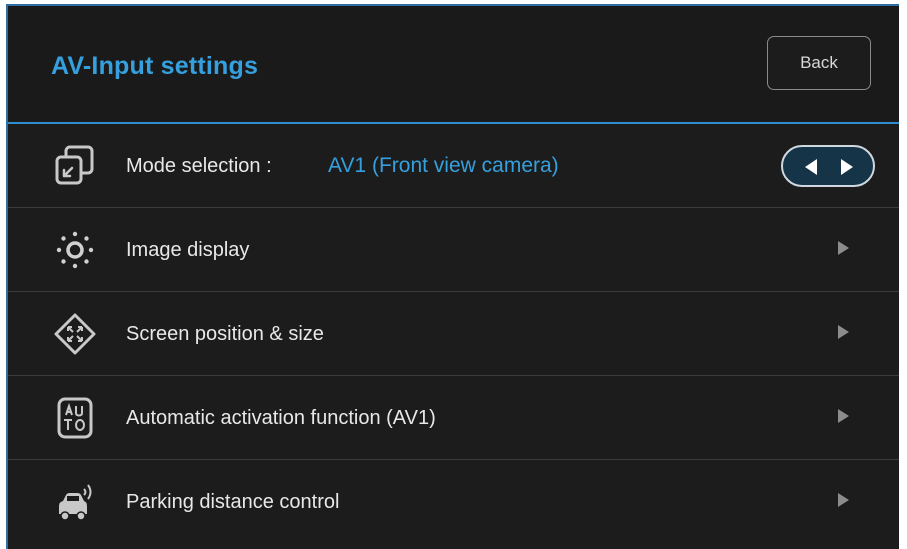  What do you see at coordinates (75, 502) in the screenshot?
I see `parking-car-icon` at bounding box center [75, 502].